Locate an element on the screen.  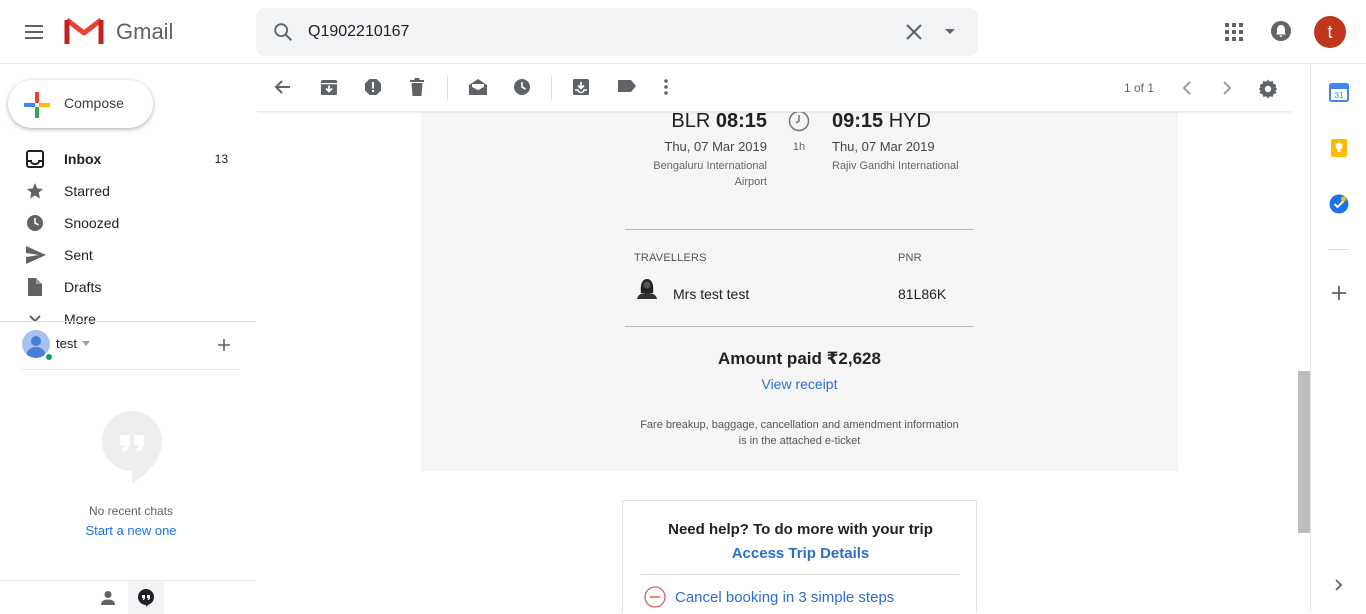
arrival-time: 09:15 is located at coordinates (858, 122).